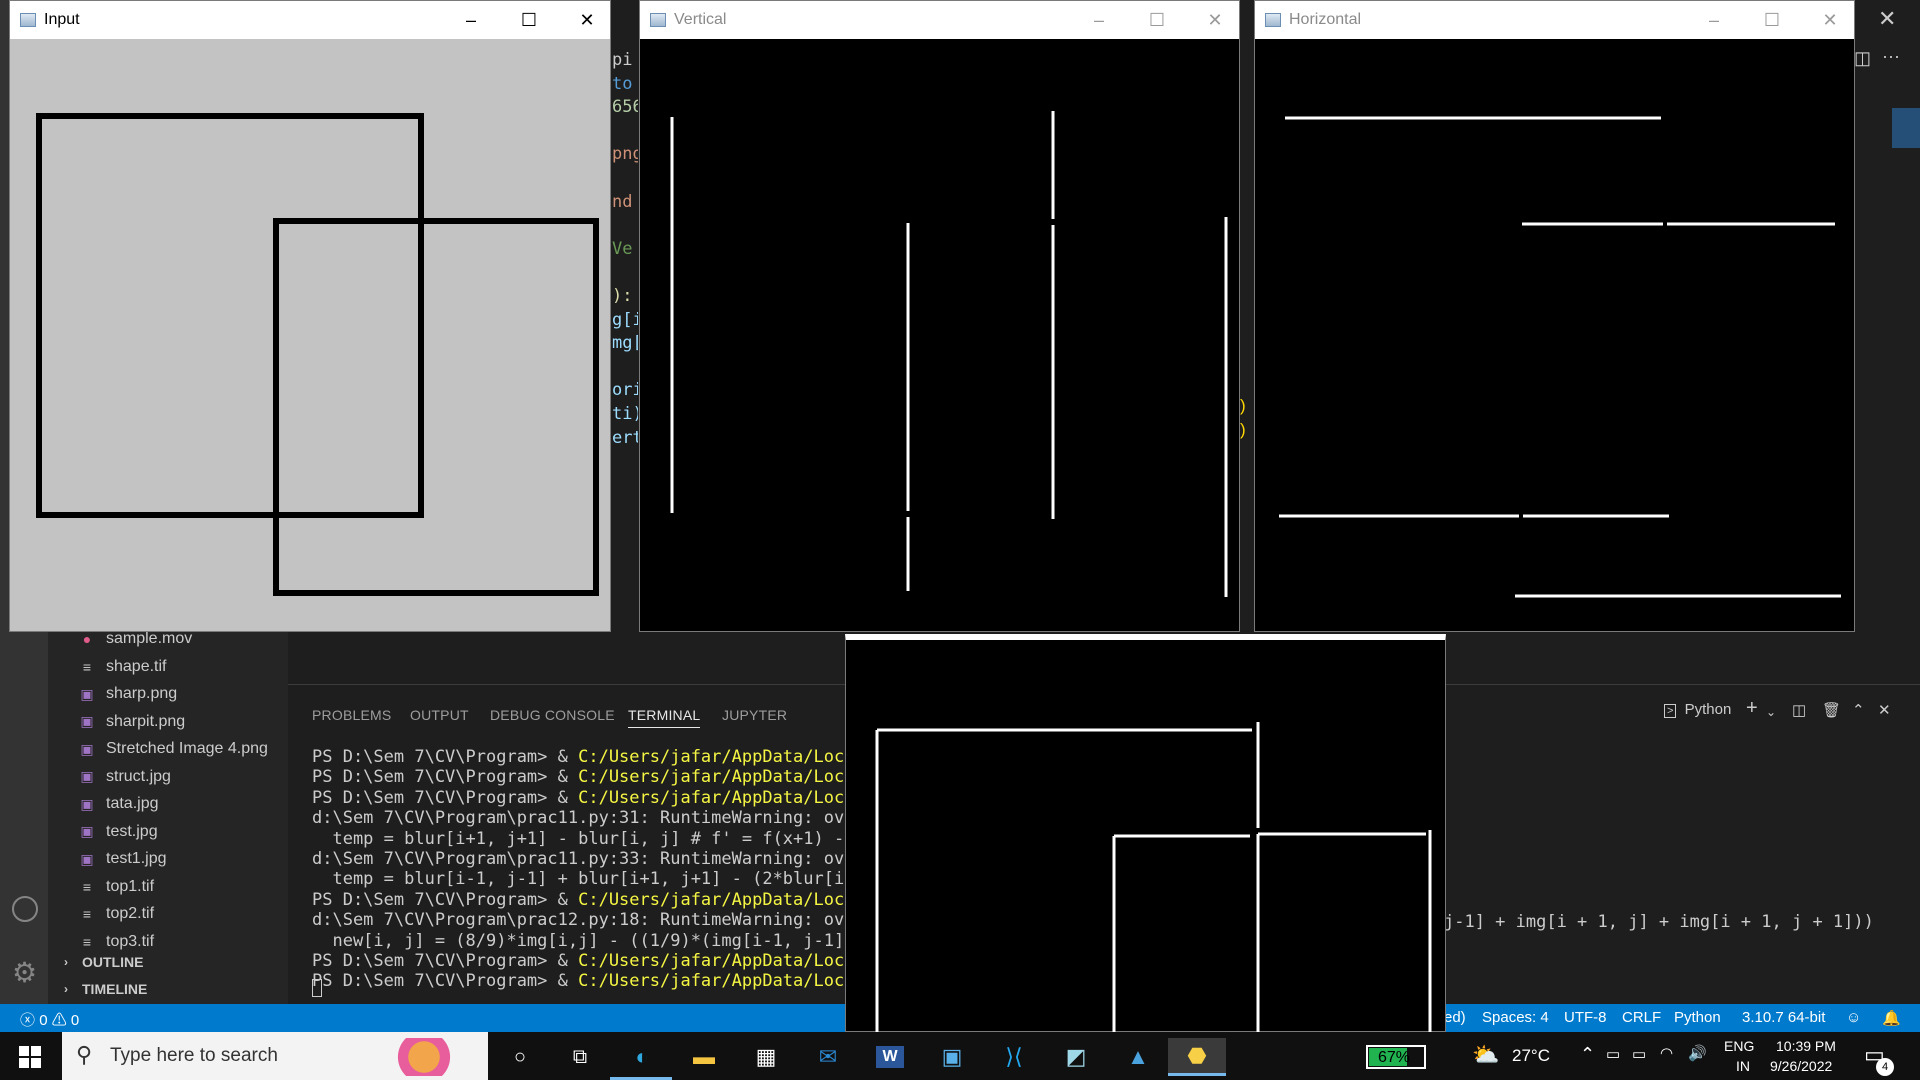 The image size is (1920, 1080). Describe the element at coordinates (43, 1020) in the screenshot. I see `error-count: 0` at that location.